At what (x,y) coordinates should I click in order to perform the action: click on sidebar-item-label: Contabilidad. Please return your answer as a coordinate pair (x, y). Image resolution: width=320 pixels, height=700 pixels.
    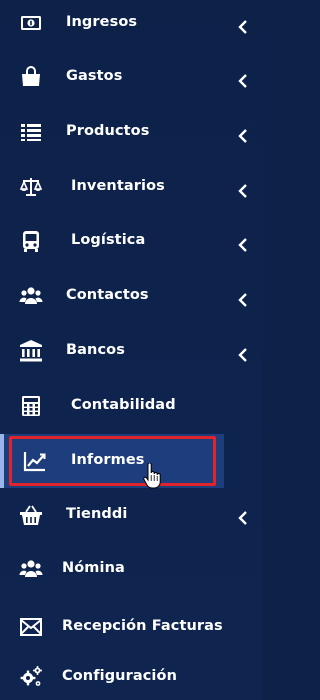
    Looking at the image, I should click on (123, 405).